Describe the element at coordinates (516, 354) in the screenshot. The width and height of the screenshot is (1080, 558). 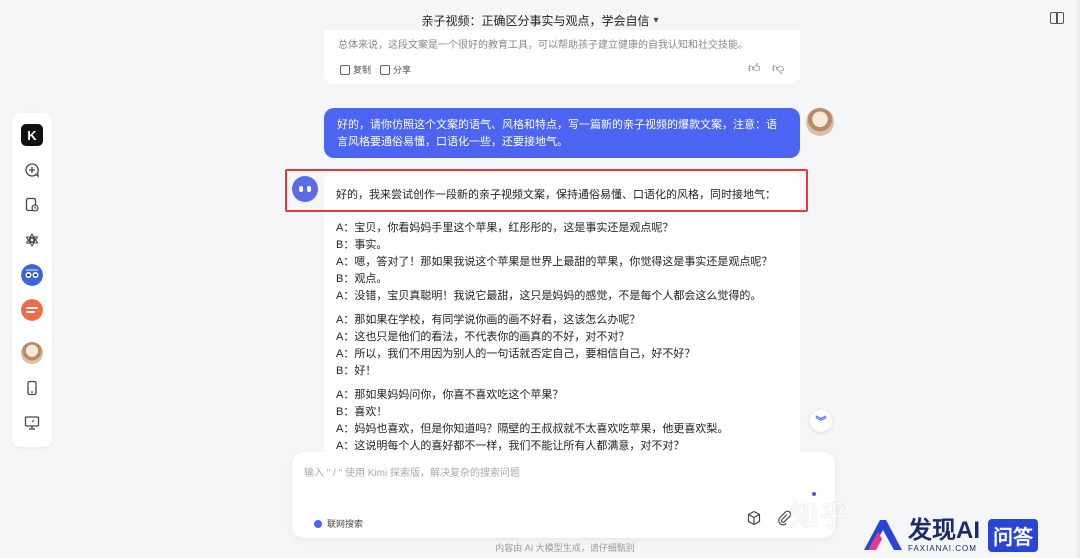
I see `dialog-line: A：所以，我们不用因为别人的一句话就否定自己，要相信自己，好不好？` at that location.